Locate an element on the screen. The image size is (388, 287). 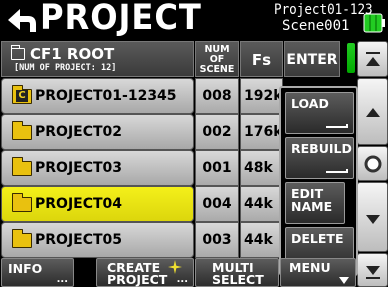
scroll-to-top-button is located at coordinates (372, 59).